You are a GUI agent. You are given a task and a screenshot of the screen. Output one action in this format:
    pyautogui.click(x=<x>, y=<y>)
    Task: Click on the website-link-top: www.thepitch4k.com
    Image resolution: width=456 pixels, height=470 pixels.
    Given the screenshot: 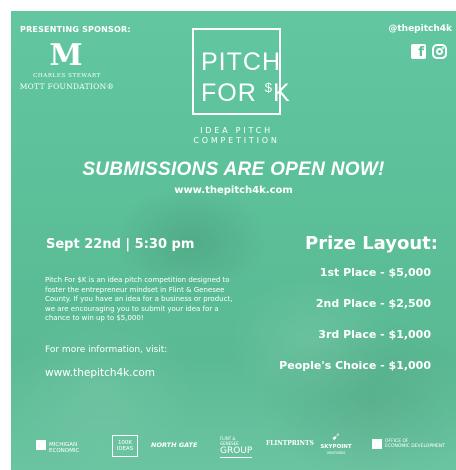 What is the action you would take?
    pyautogui.click(x=233, y=190)
    